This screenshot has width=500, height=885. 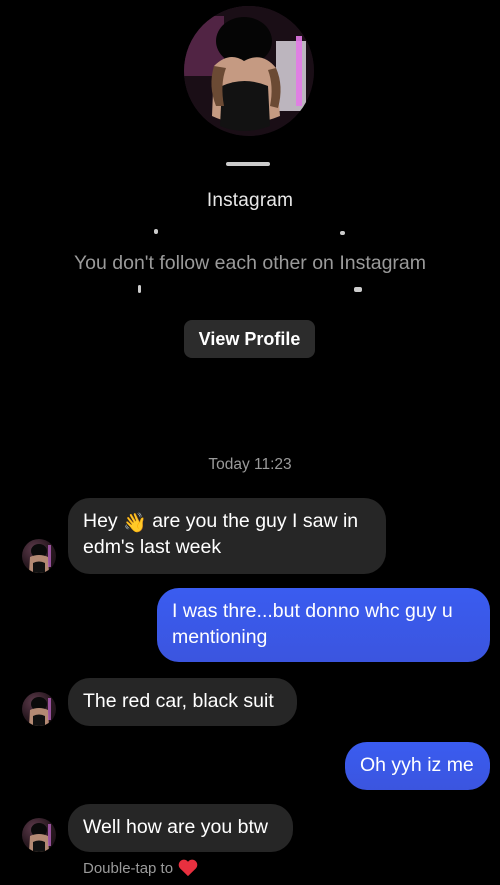 I want to click on redacted-stats, so click(x=156, y=231).